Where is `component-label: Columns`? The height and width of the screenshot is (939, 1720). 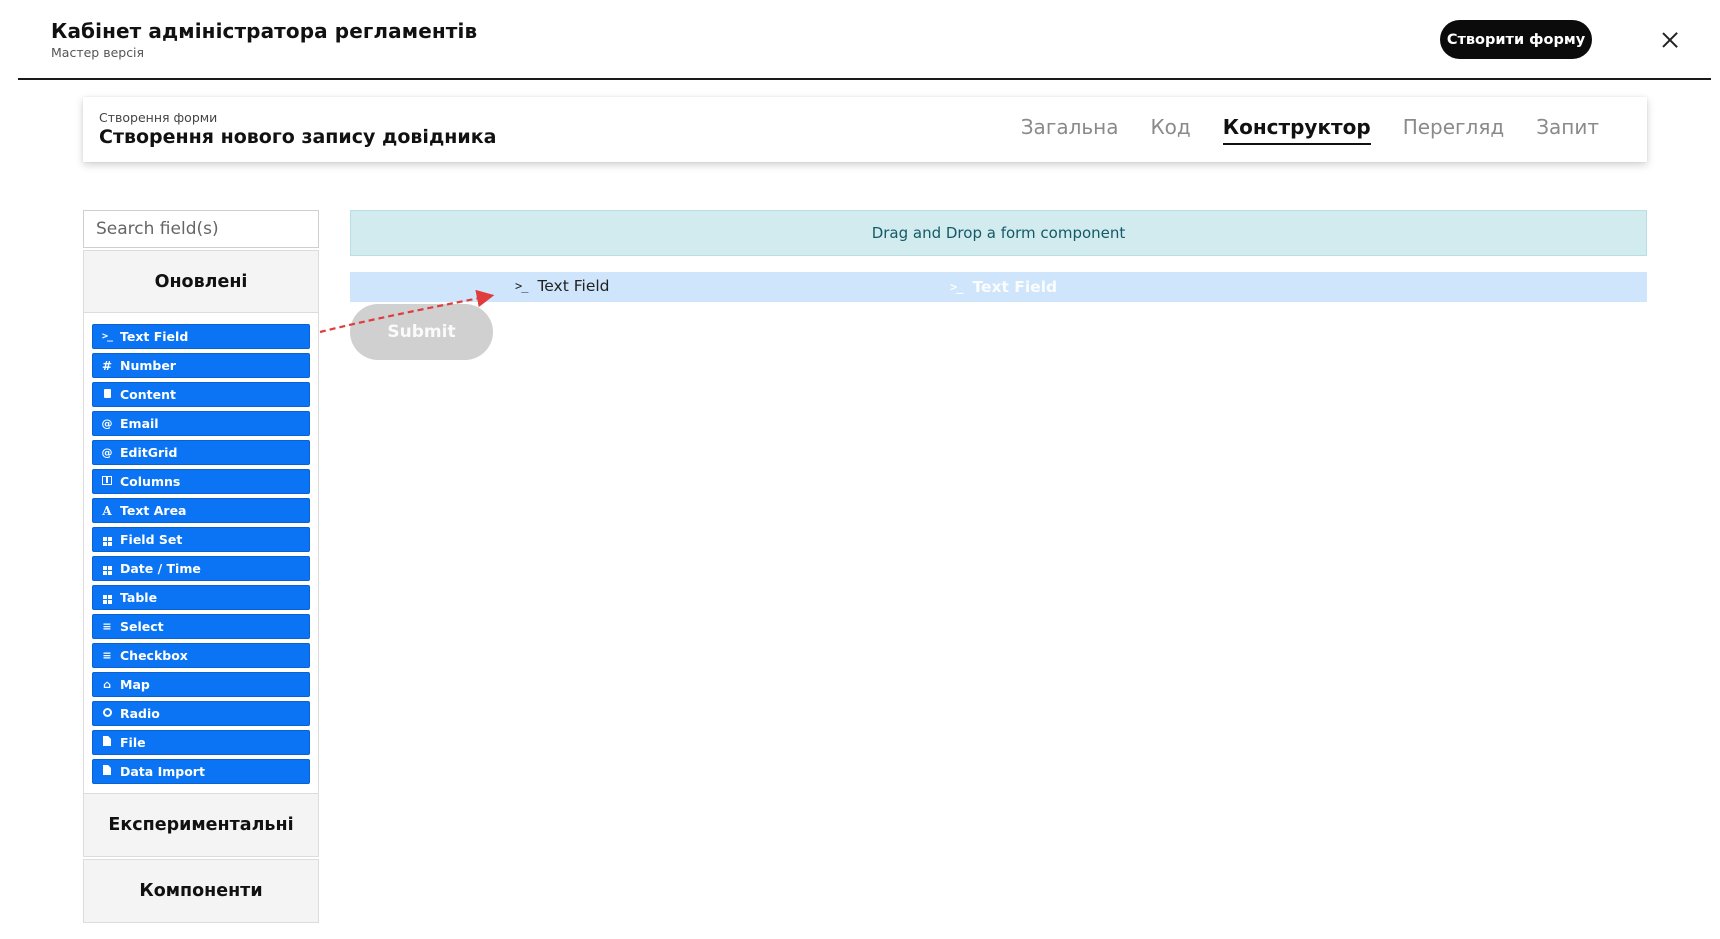
component-label: Columns is located at coordinates (150, 481).